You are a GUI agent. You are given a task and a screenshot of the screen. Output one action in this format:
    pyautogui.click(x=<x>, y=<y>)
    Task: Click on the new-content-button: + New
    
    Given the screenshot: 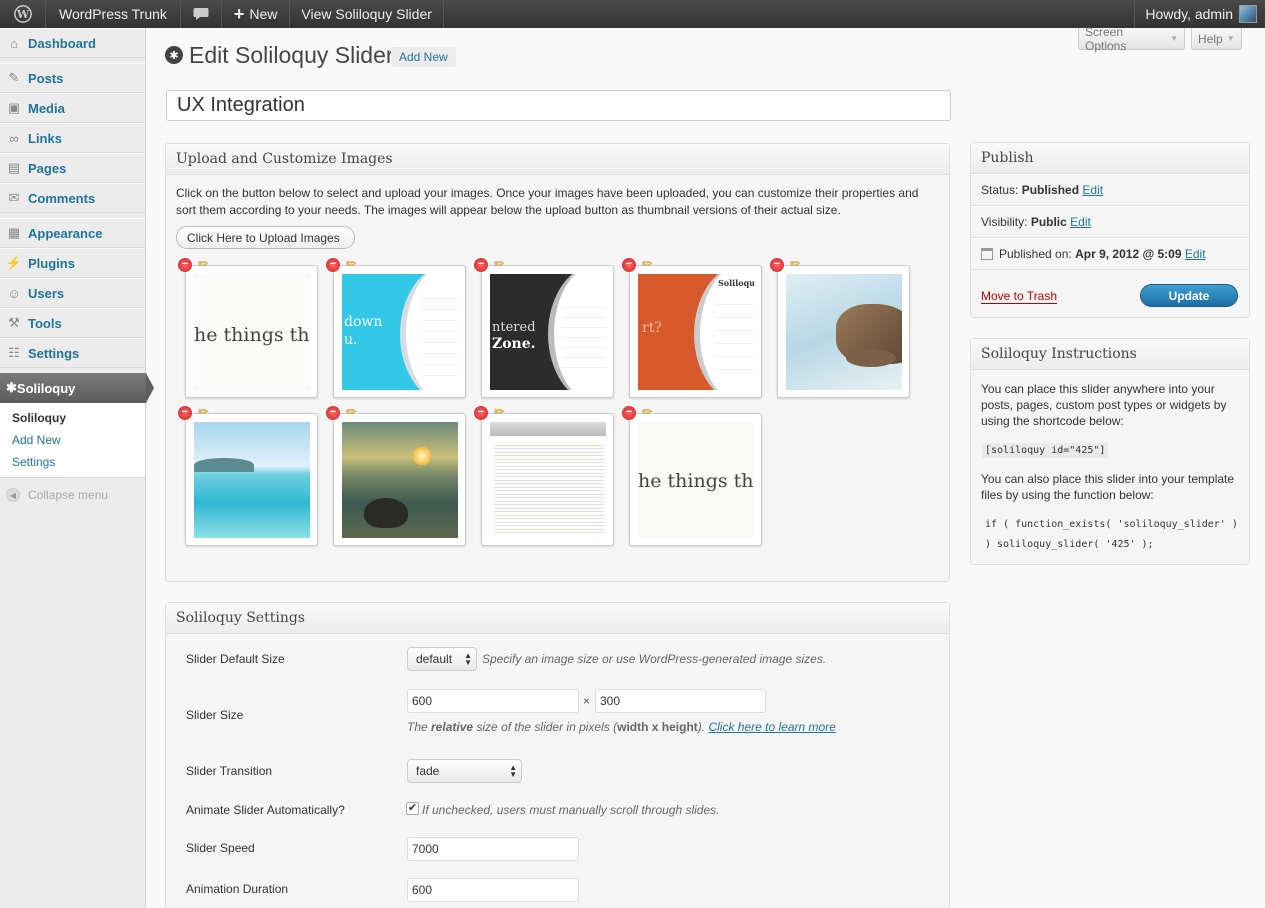 What is the action you would take?
    pyautogui.click(x=256, y=14)
    